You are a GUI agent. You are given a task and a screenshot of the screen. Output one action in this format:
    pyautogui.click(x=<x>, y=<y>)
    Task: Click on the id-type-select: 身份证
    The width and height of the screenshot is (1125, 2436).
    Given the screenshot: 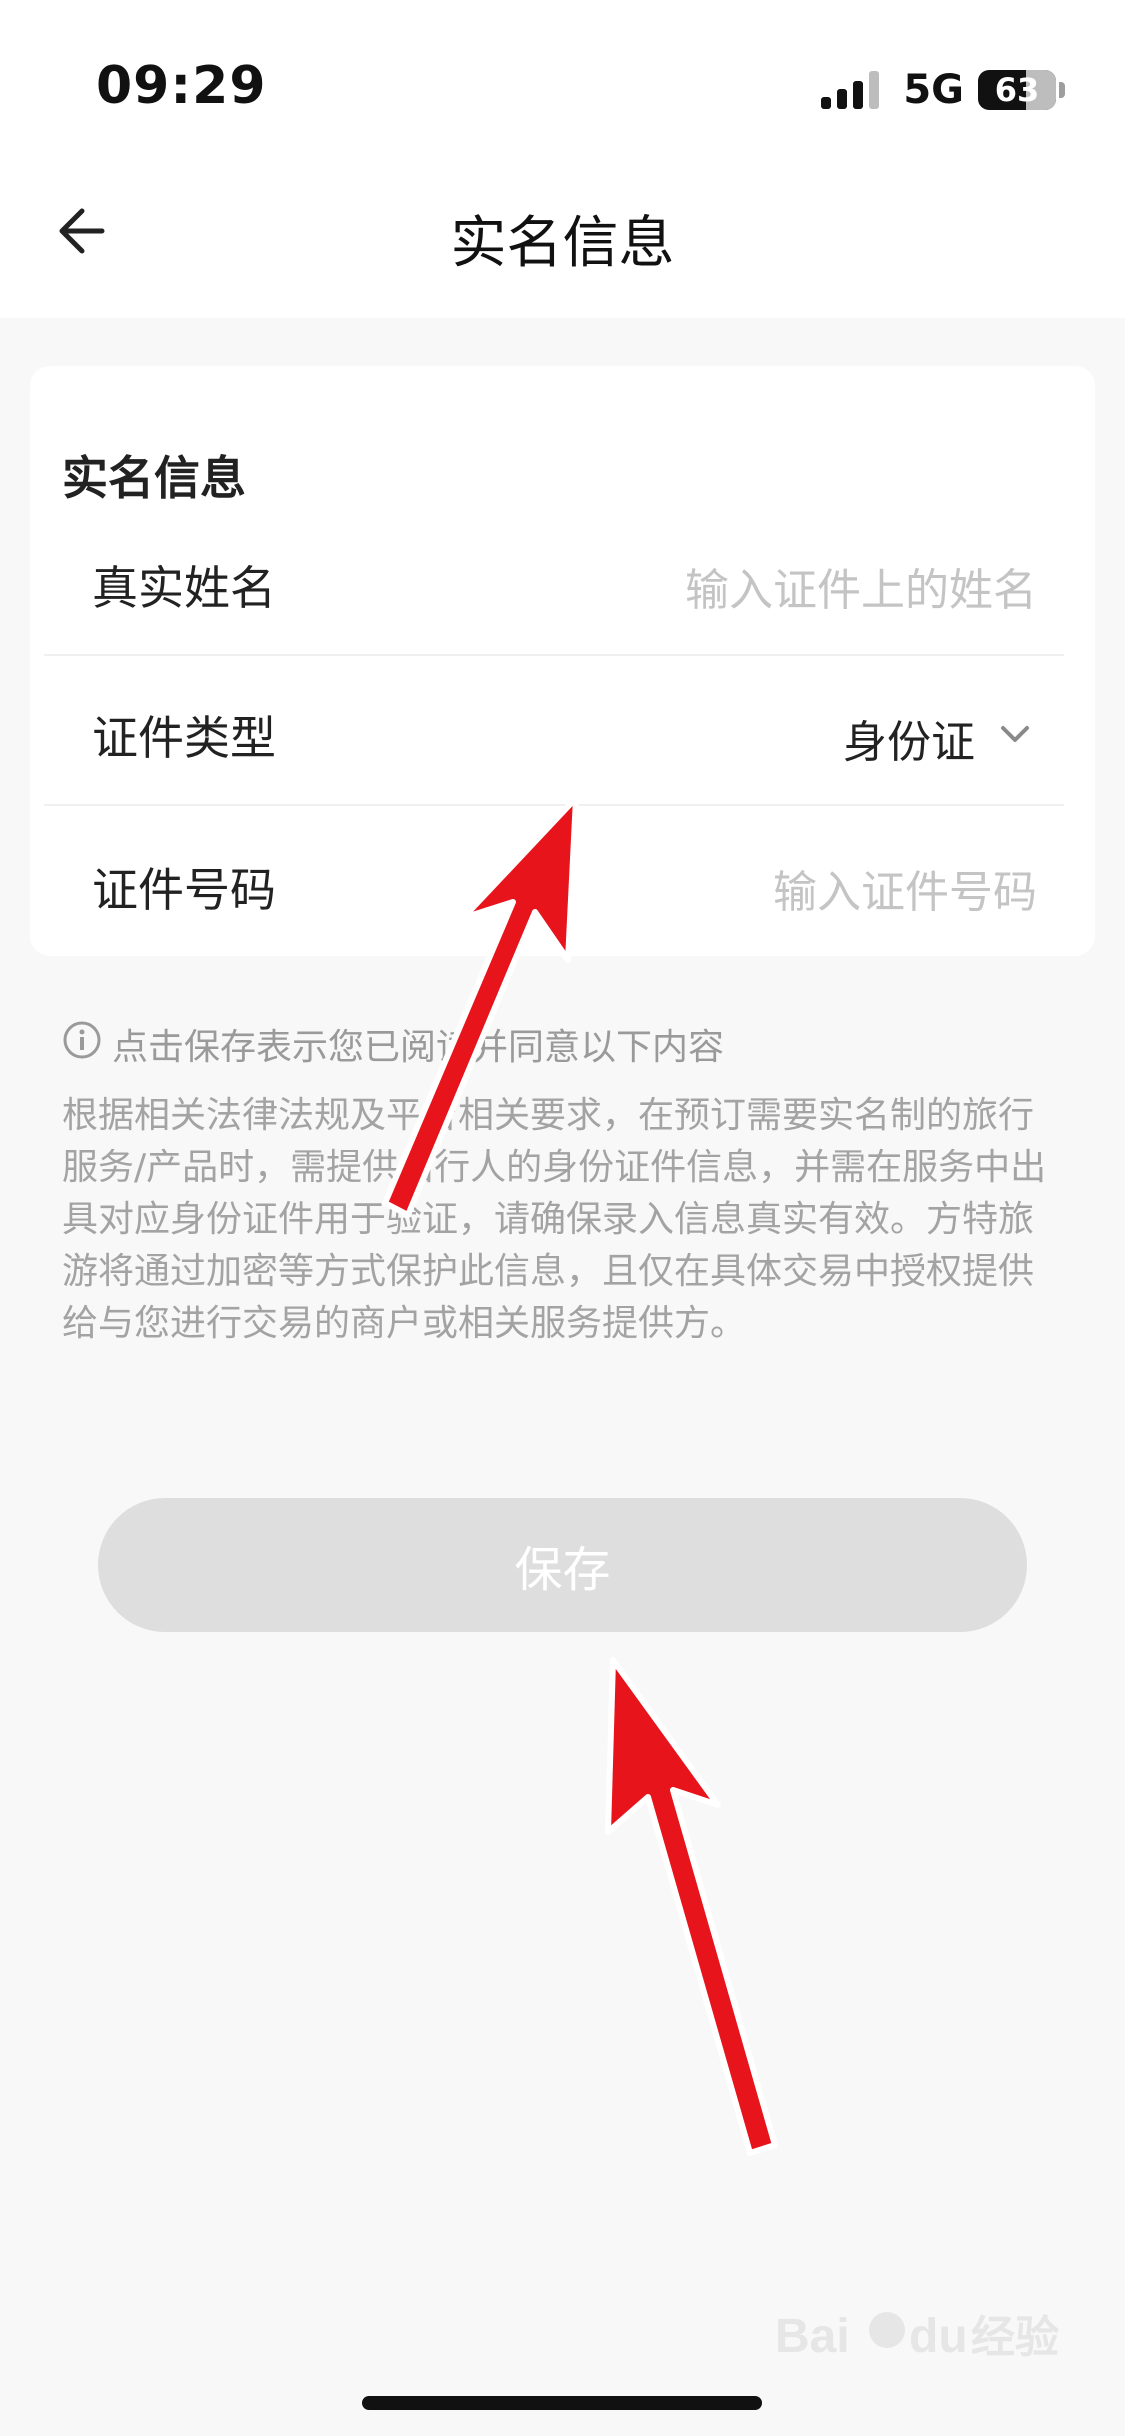 What is the action you would take?
    pyautogui.click(x=909, y=738)
    